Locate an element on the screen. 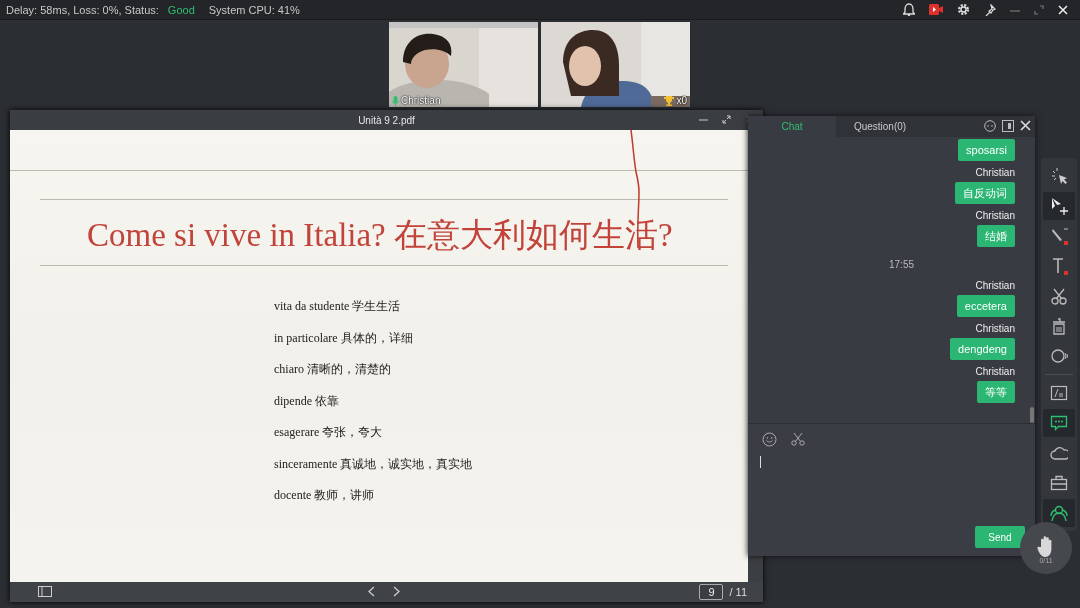 Image resolution: width=1080 pixels, height=608 pixels. trophy-icon is located at coordinates (669, 100).